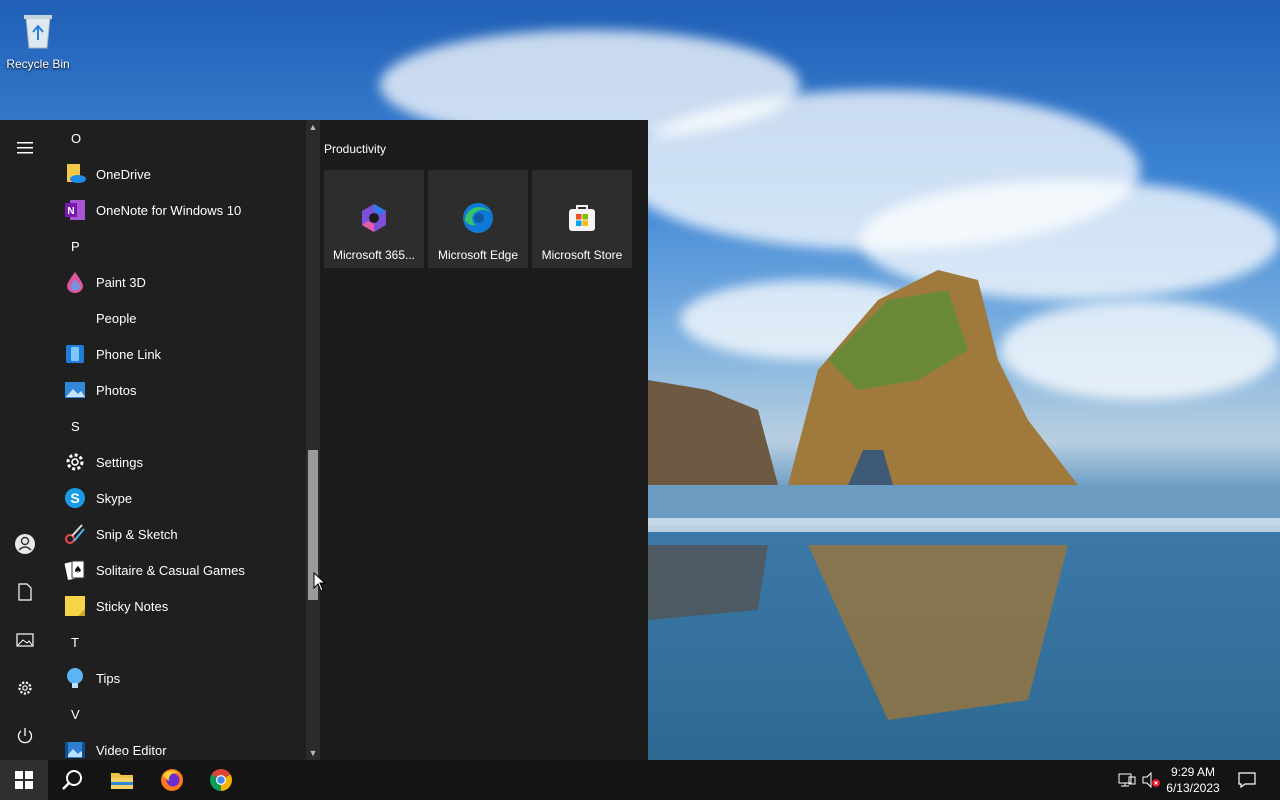 The height and width of the screenshot is (800, 1280). I want to click on pictures-button, so click(25, 640).